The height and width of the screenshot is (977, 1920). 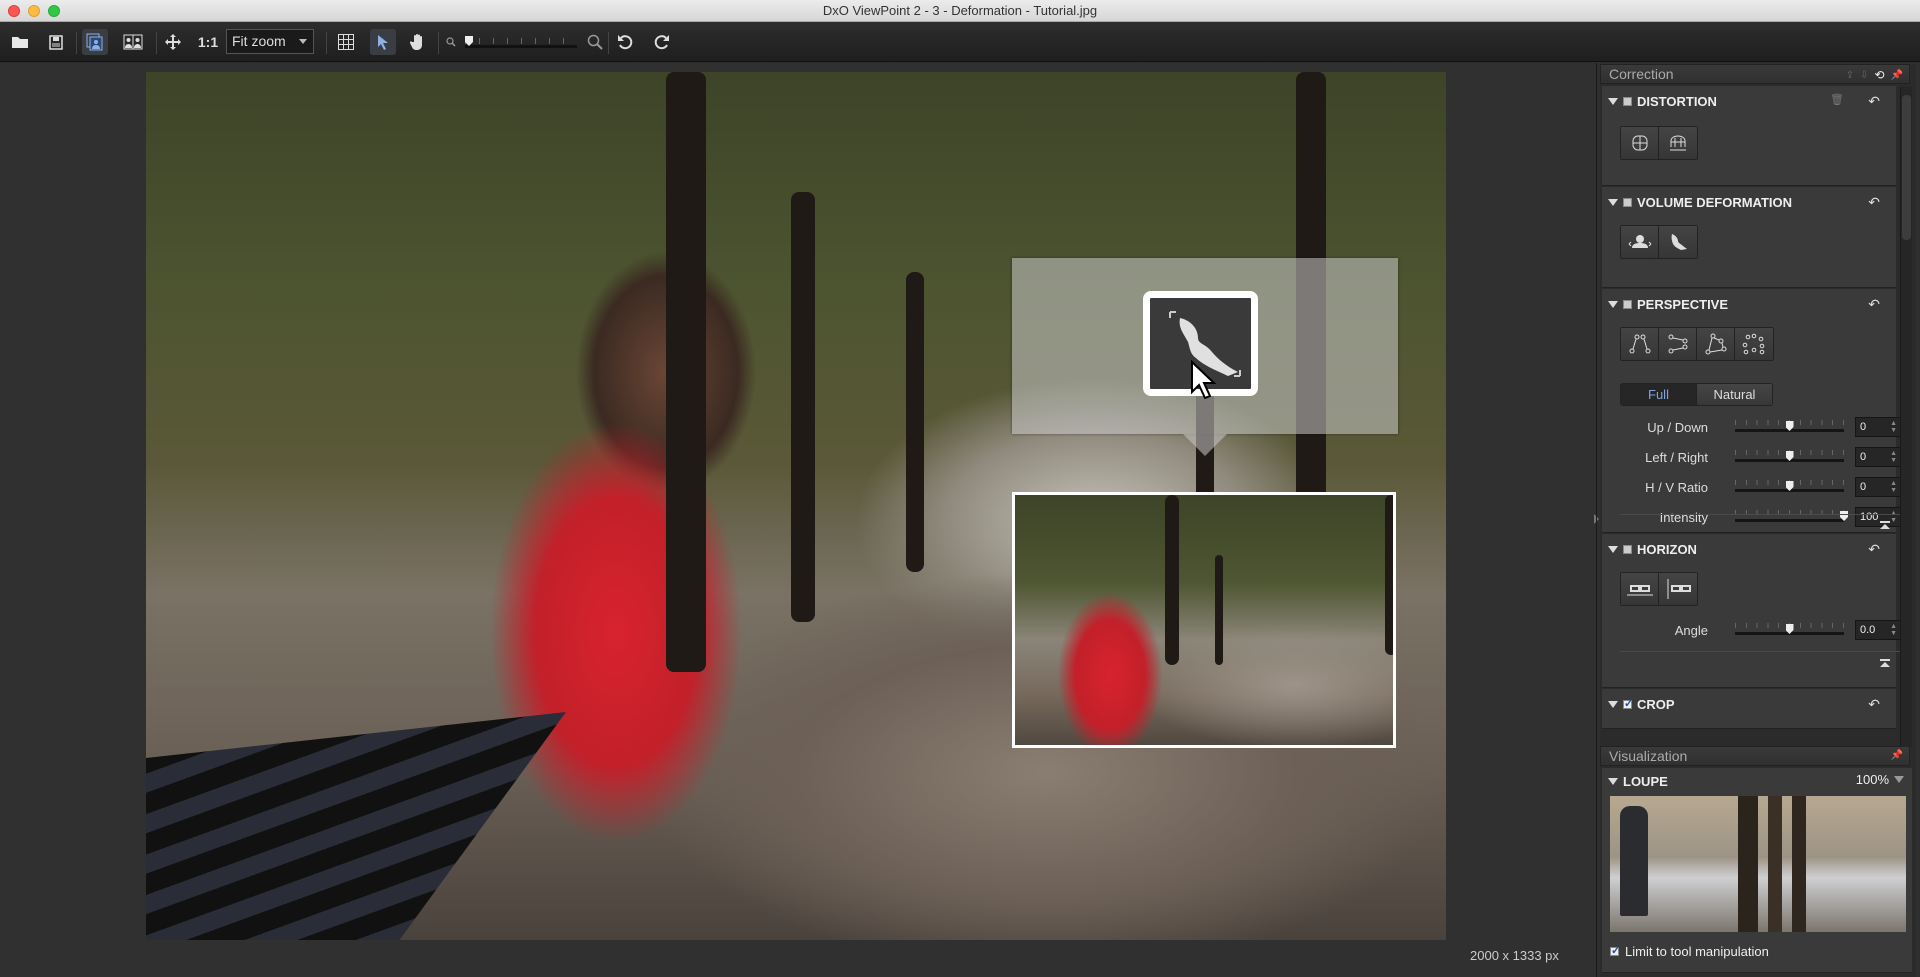 I want to click on limit-to-tool-label: Limit to tool manipulation, so click(x=1697, y=951).